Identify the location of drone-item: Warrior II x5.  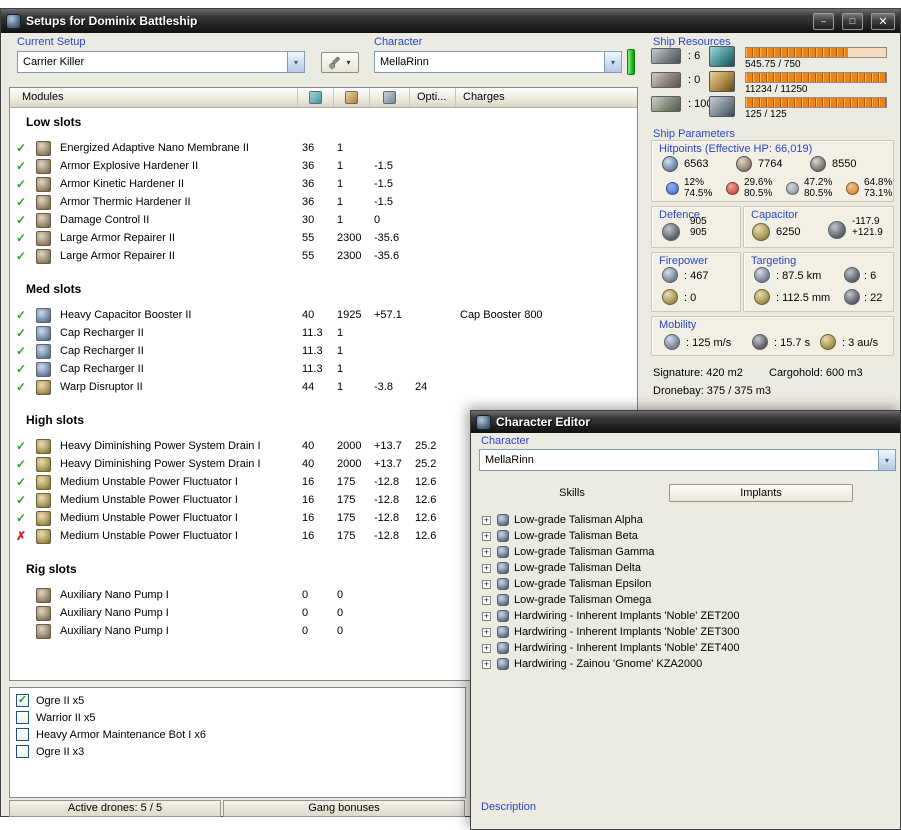
(240, 717).